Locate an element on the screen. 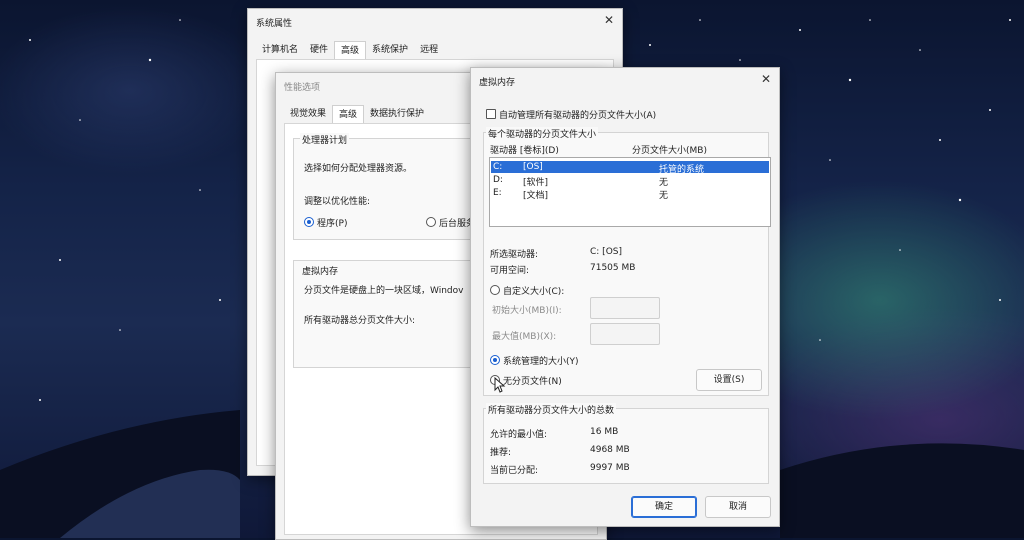 The height and width of the screenshot is (540, 1024). initial-size-input is located at coordinates (625, 308).